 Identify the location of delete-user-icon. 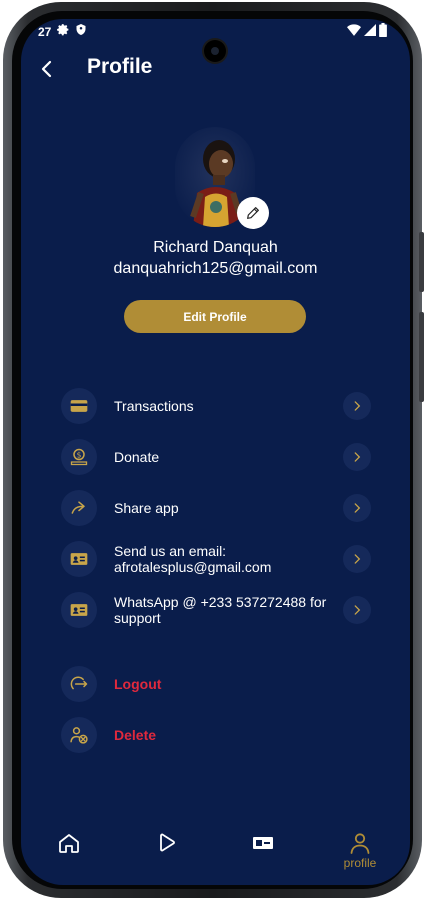
(79, 735).